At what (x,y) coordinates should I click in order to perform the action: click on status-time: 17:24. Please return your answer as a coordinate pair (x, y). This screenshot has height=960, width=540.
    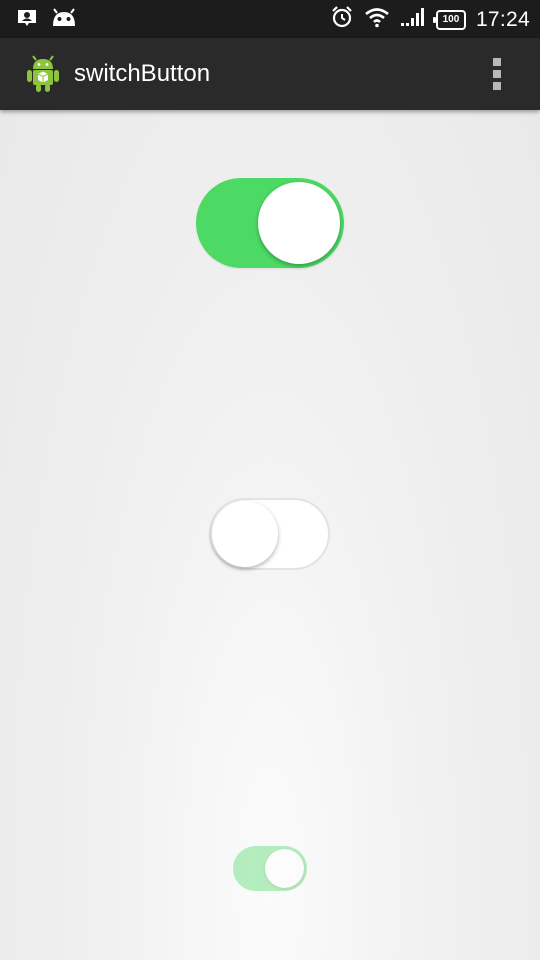
    Looking at the image, I should click on (502, 19).